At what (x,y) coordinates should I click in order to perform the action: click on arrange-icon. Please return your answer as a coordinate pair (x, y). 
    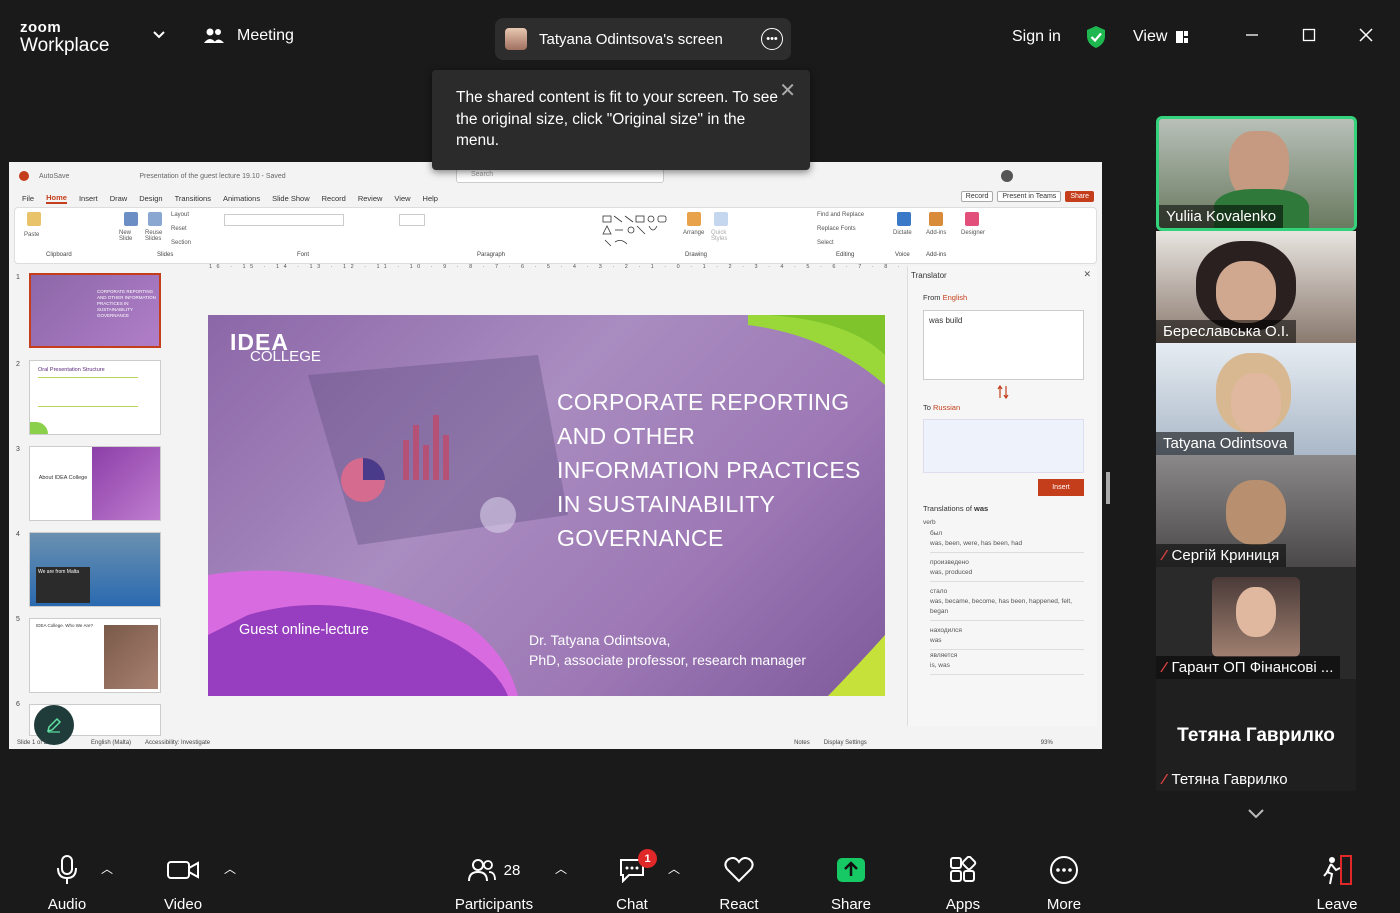
    Looking at the image, I should click on (694, 219).